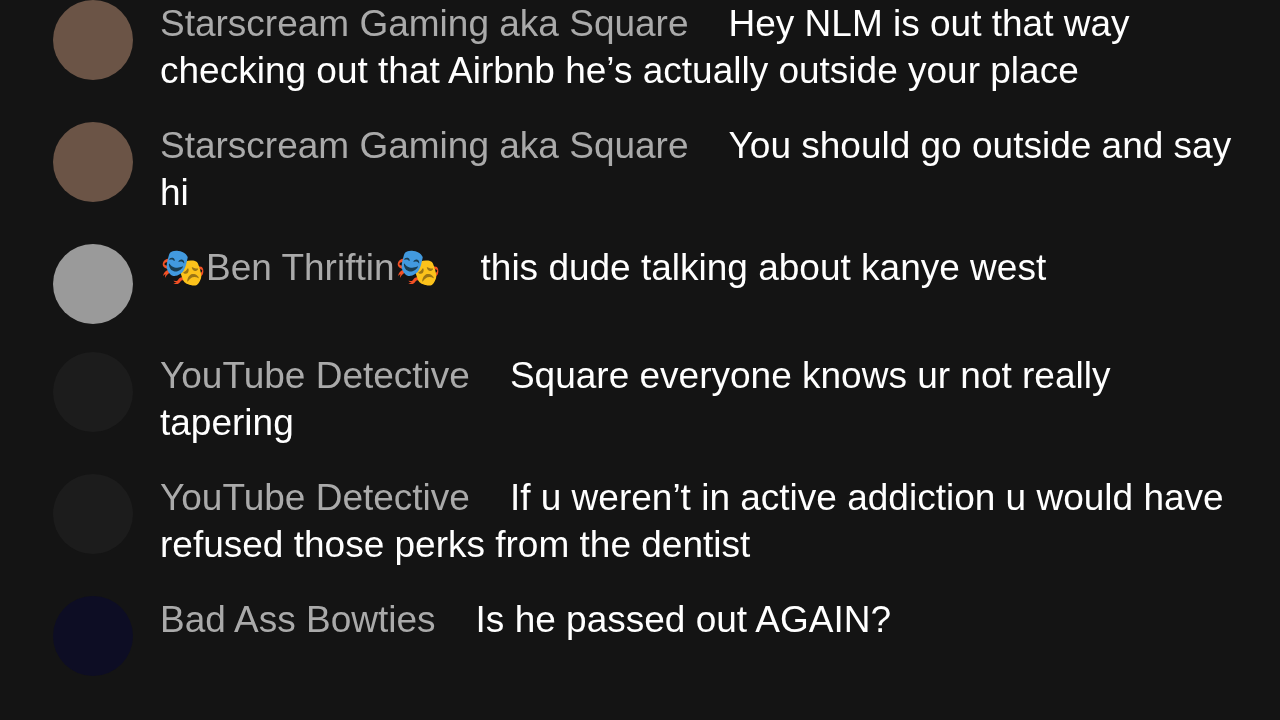  What do you see at coordinates (636, 399) in the screenshot?
I see `chat-message: YouTube Detective Square everyone knows ur not really tapering` at bounding box center [636, 399].